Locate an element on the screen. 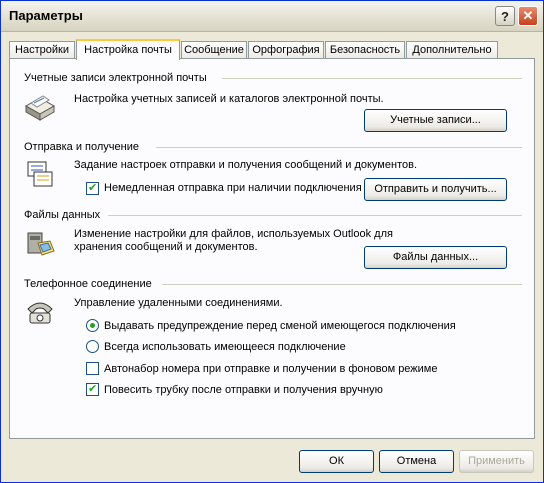 Image resolution: width=544 pixels, height=483 pixels. section-title-accounts: Учетные записи электронной почты is located at coordinates (115, 78).